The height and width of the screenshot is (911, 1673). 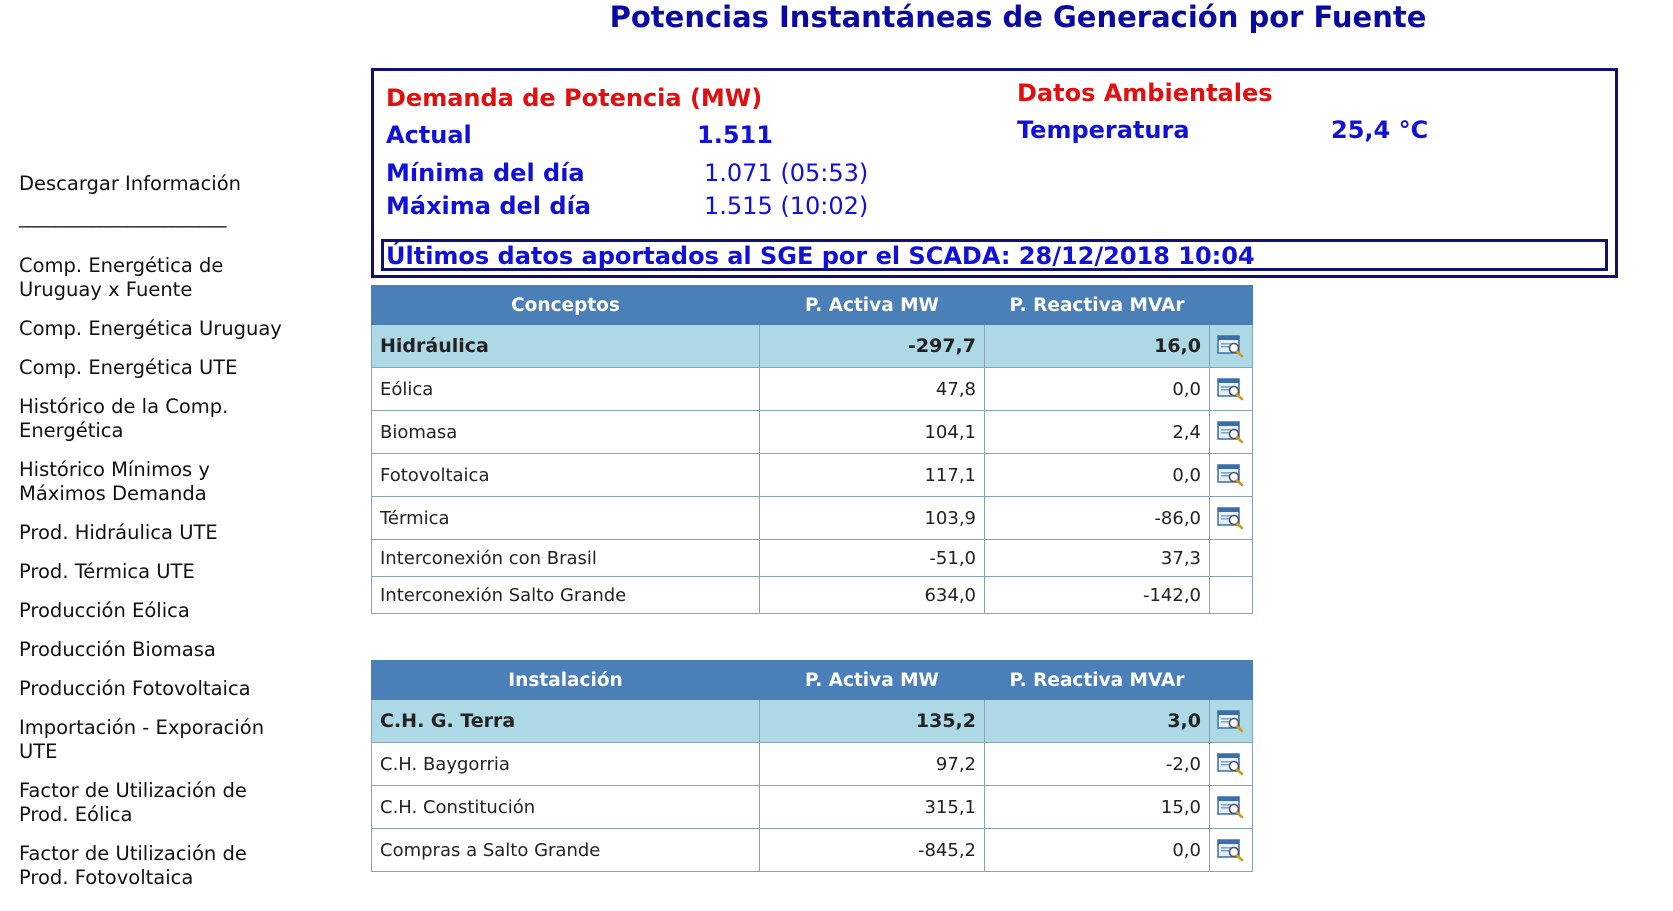 What do you see at coordinates (872, 850) in the screenshot?
I see `row-activa: -845,2` at bounding box center [872, 850].